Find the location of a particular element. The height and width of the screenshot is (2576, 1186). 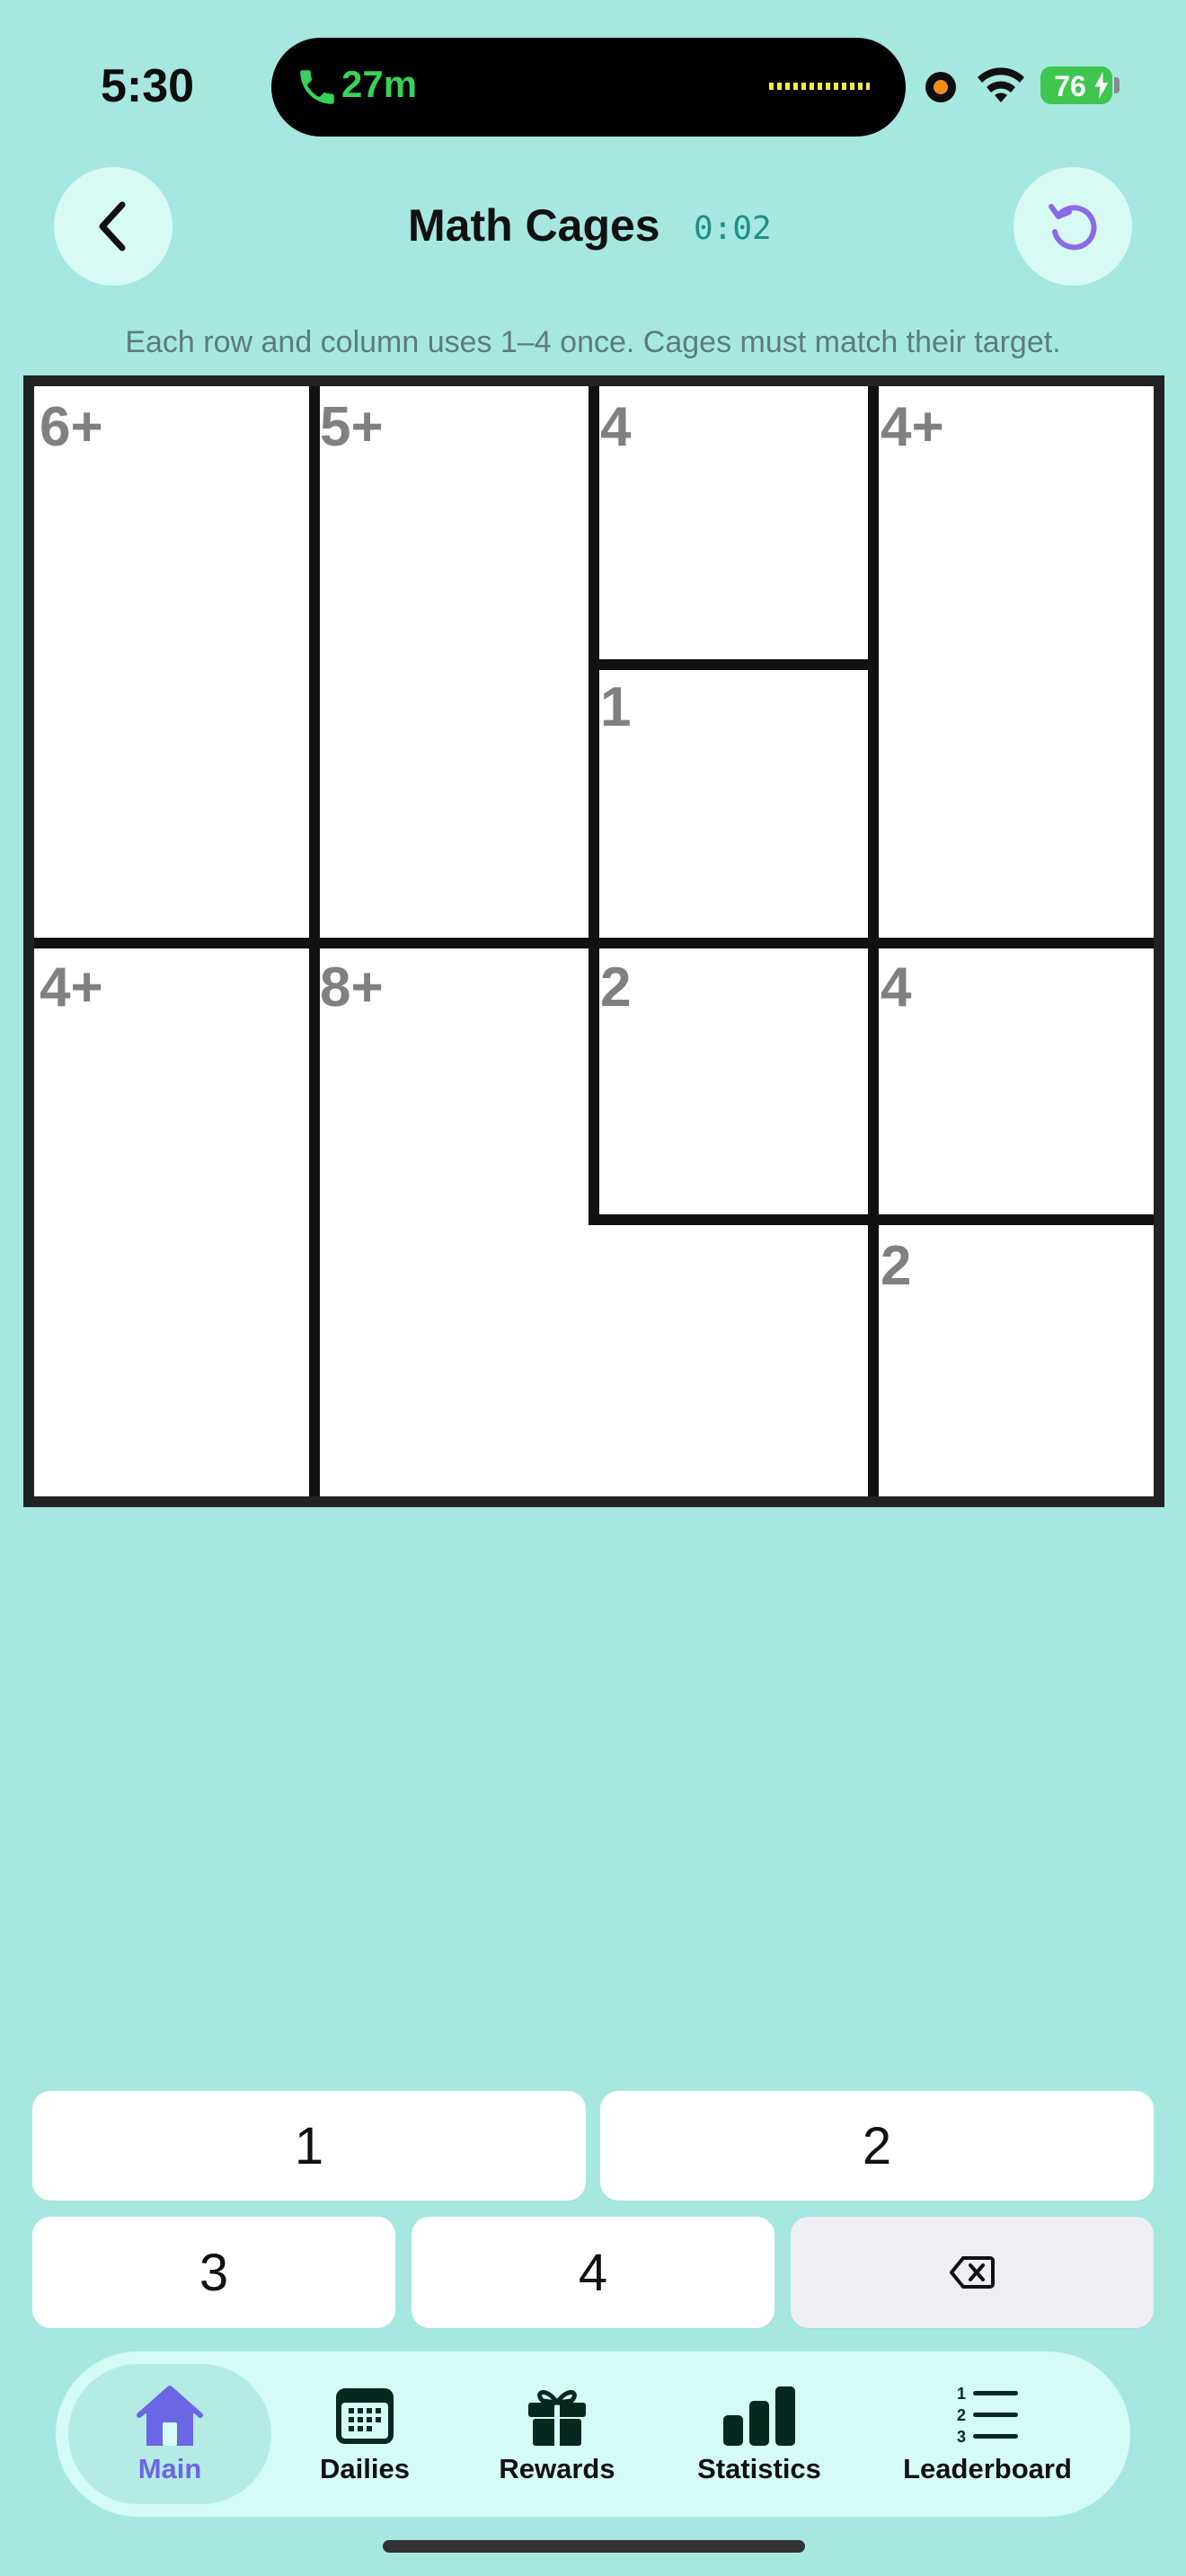

cage-clue: 6+ is located at coordinates (71, 427).